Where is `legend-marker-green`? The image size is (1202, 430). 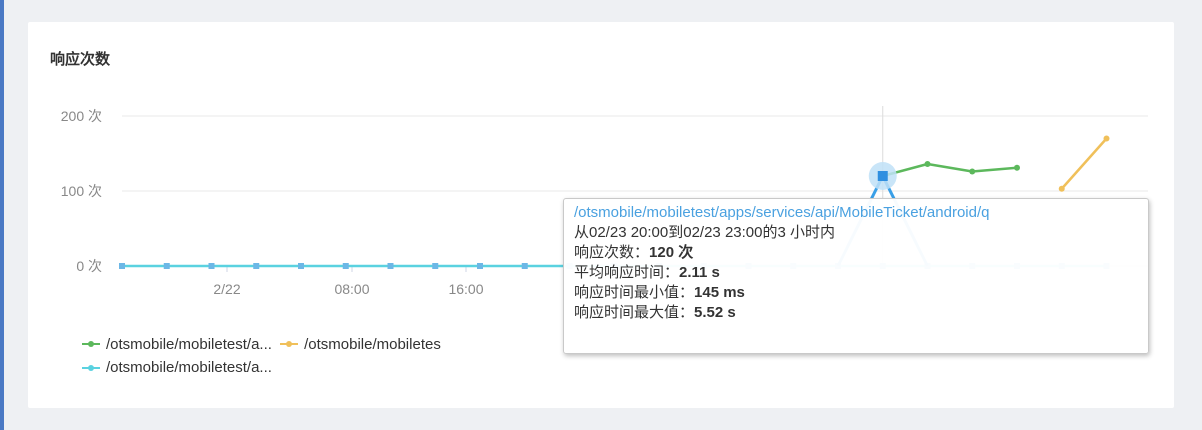
legend-marker-green is located at coordinates (91, 344).